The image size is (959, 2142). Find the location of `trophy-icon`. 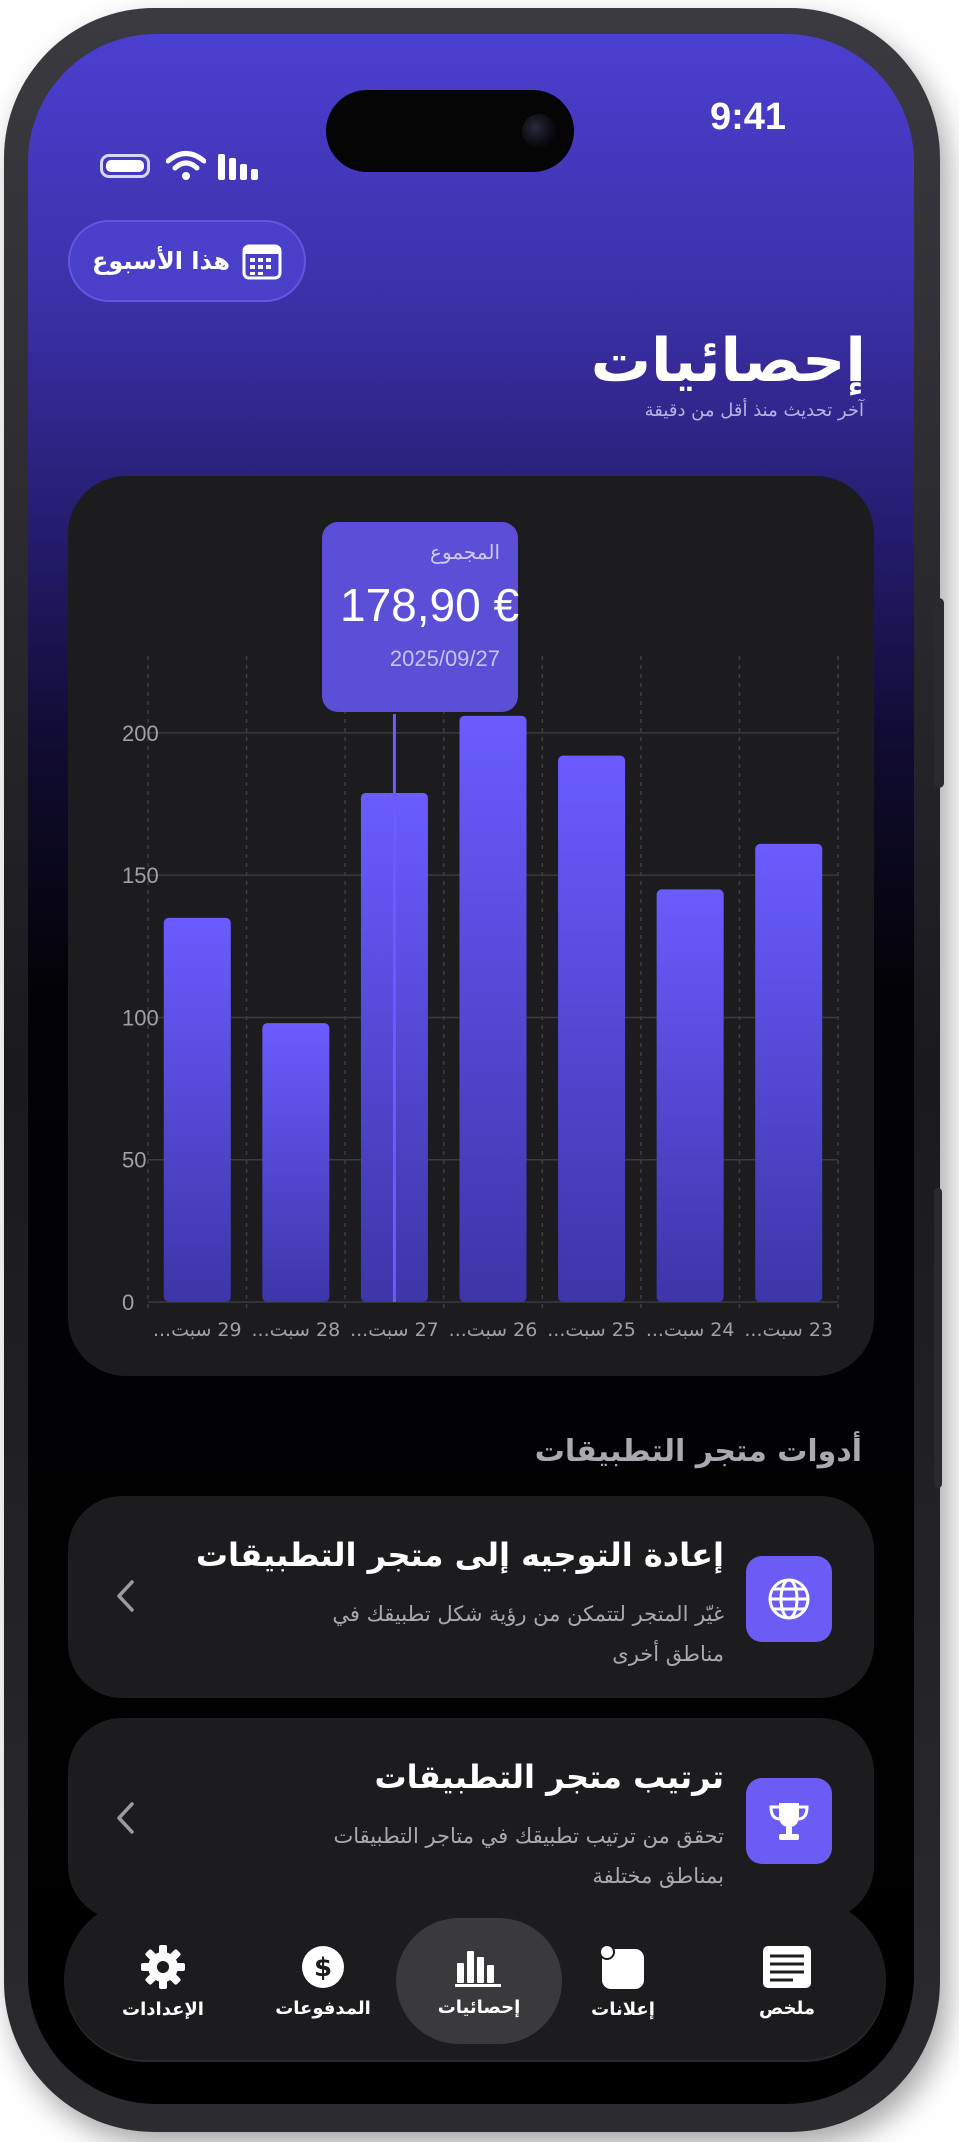

trophy-icon is located at coordinates (789, 1821).